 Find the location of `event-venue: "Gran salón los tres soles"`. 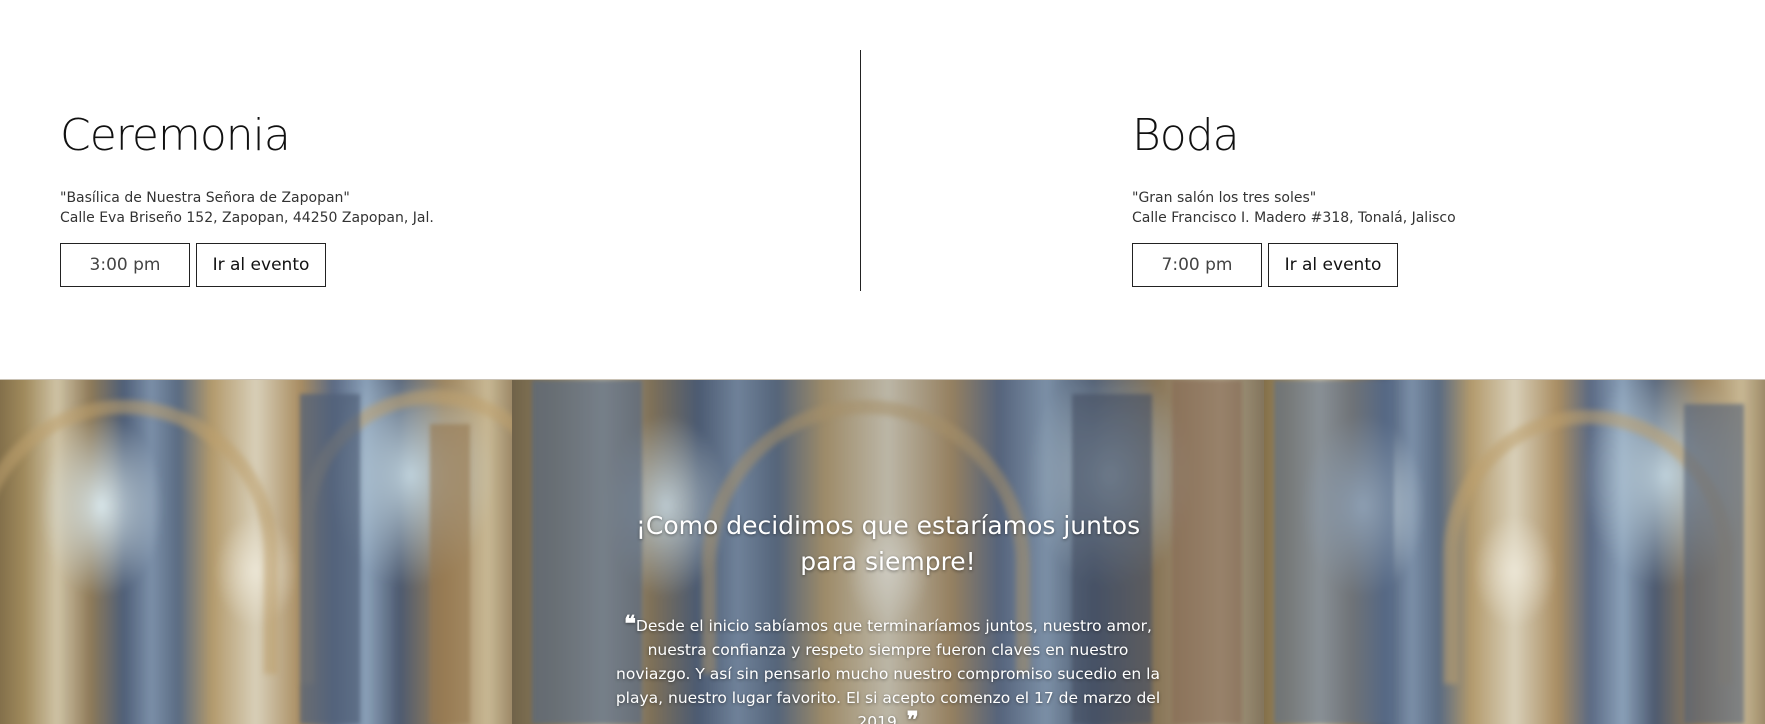

event-venue: "Gran salón los tres soles" is located at coordinates (1224, 198).